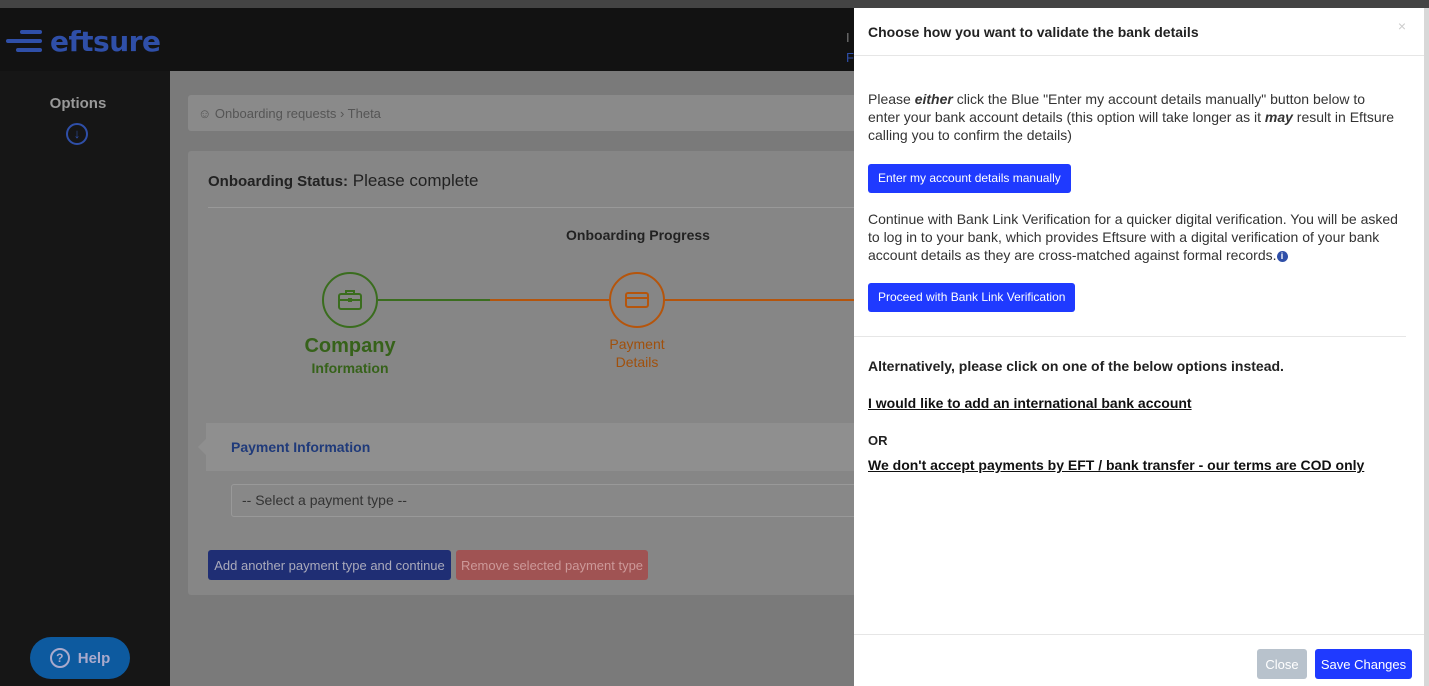  What do you see at coordinates (850, 47) in the screenshot?
I see `header-obscured-text: I F` at bounding box center [850, 47].